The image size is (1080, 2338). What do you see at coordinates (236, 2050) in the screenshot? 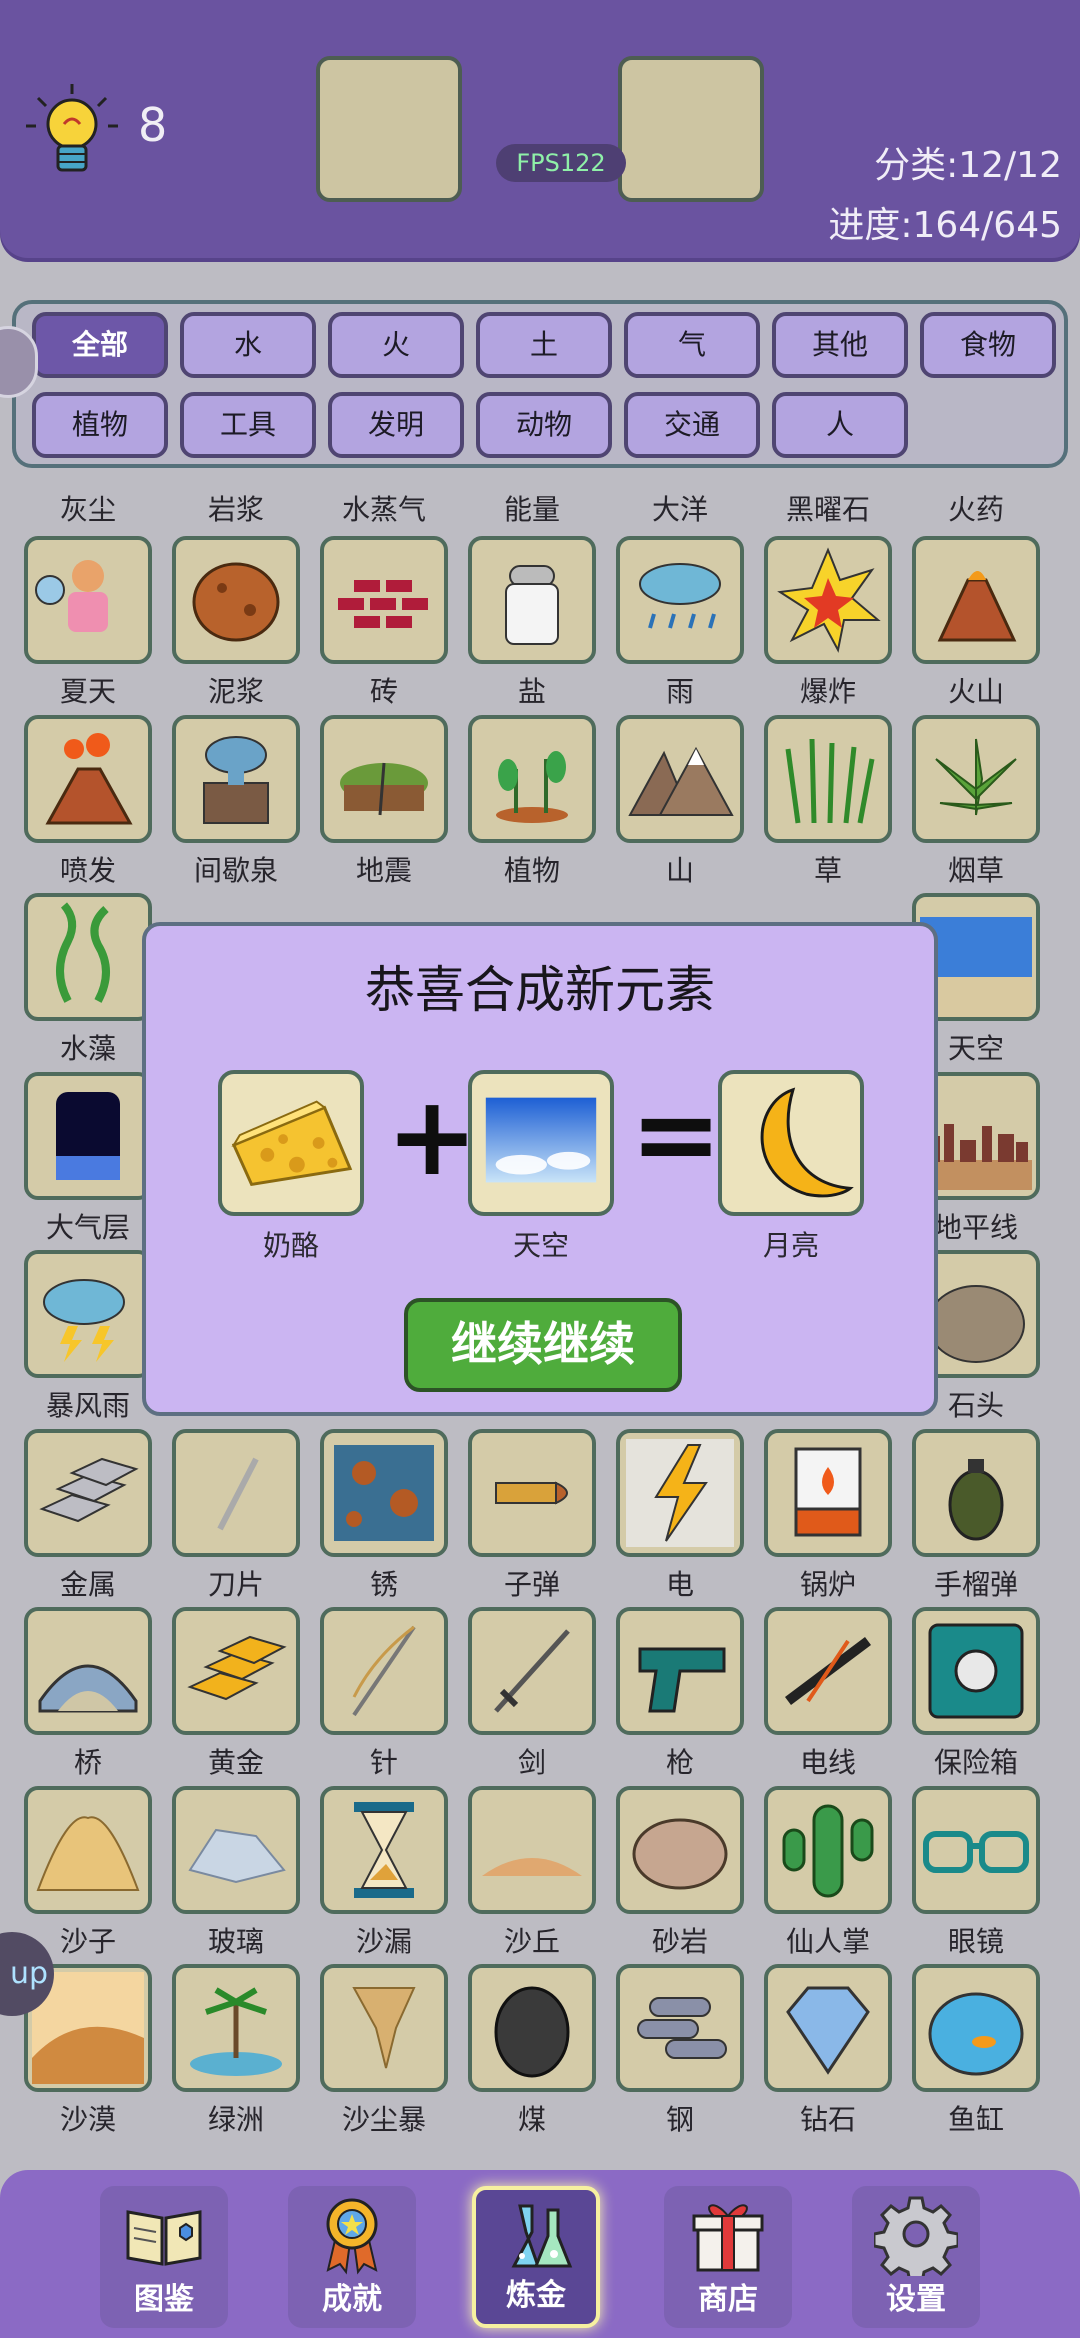
I see `element-cell: 绿洲` at bounding box center [236, 2050].